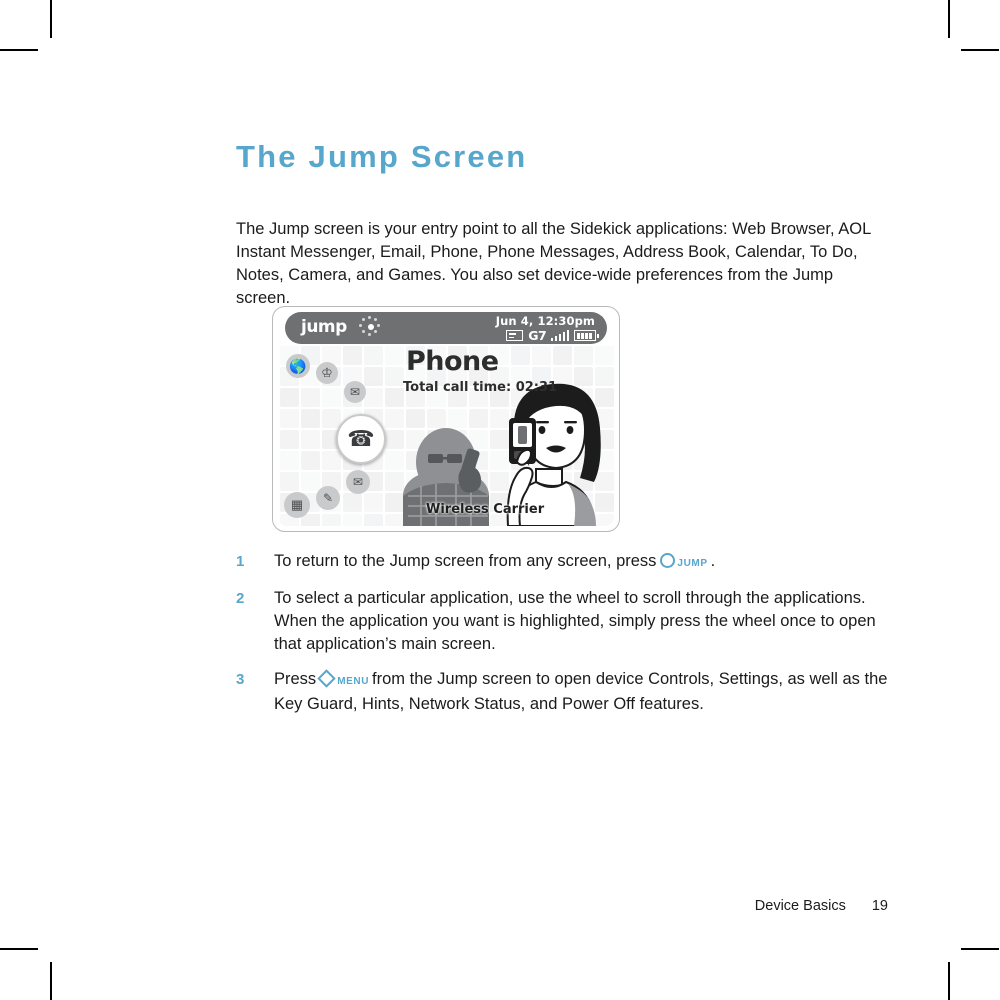  What do you see at coordinates (713, 561) in the screenshot?
I see `step-text-after: .` at bounding box center [713, 561].